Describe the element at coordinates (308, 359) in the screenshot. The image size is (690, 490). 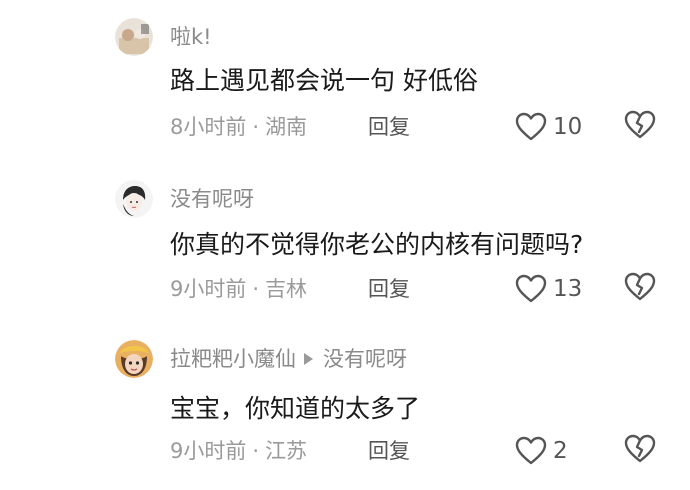
I see `play-arrow-icon` at that location.